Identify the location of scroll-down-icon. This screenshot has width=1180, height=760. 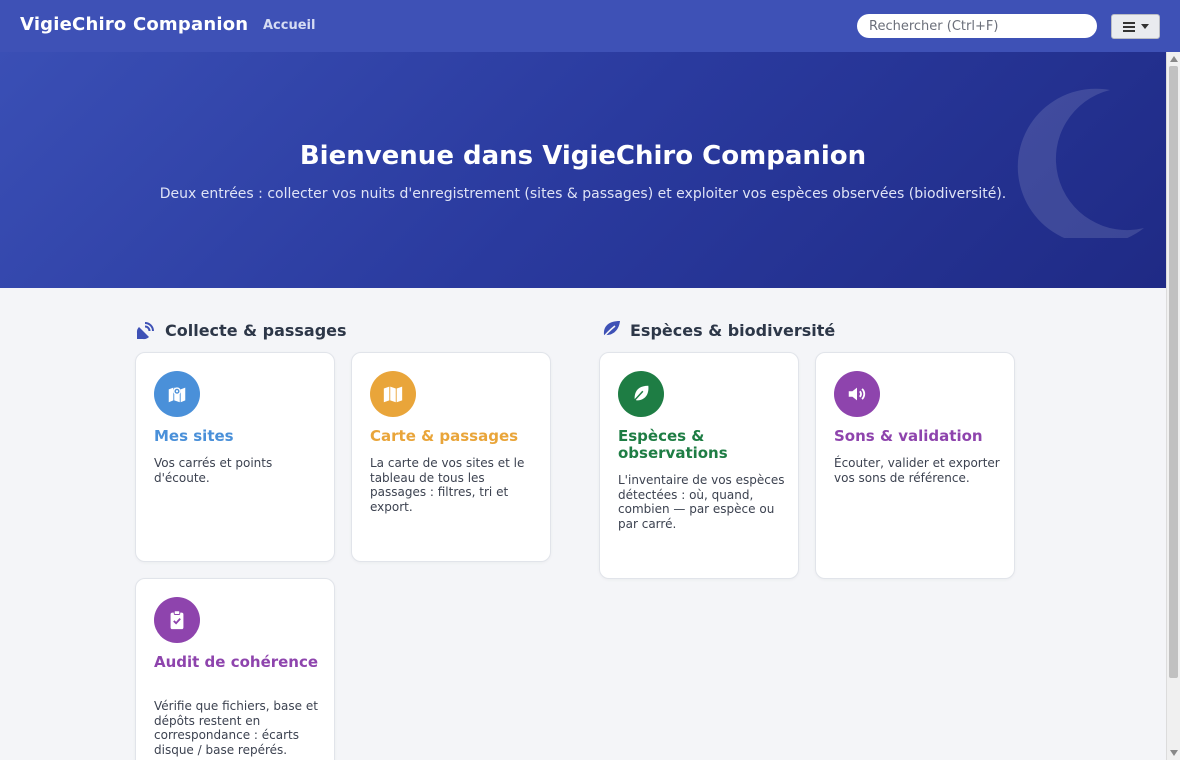
(1174, 753).